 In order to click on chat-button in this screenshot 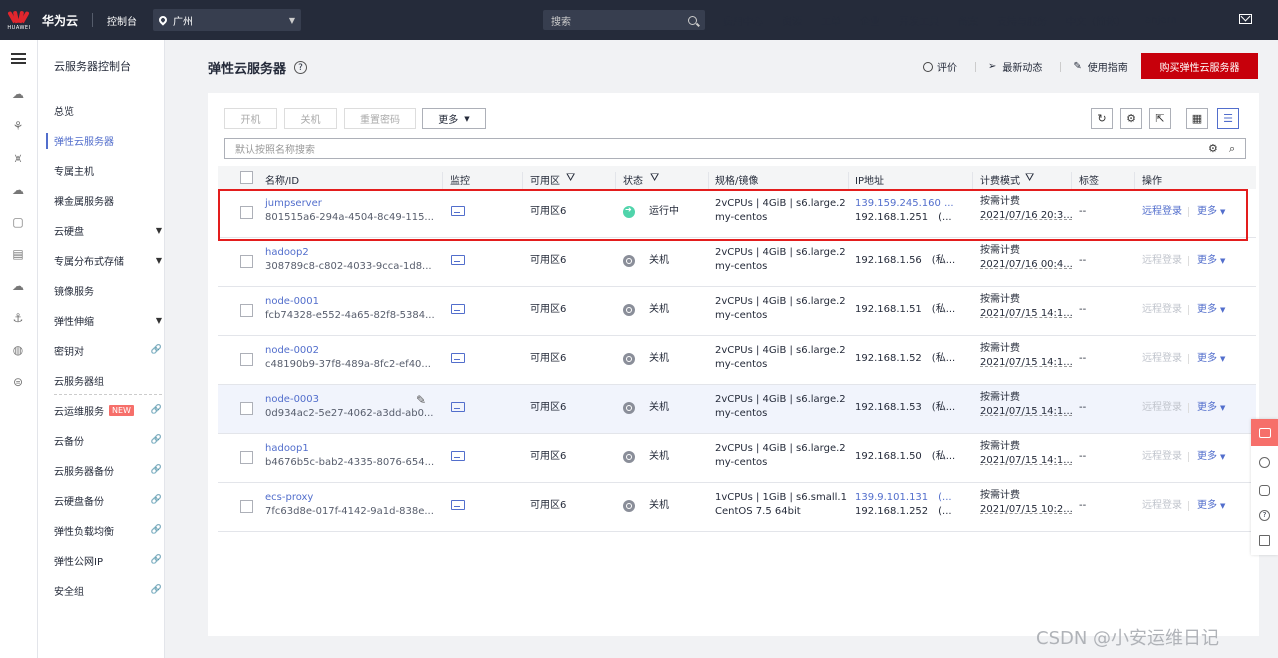, I will do `click(1264, 432)`.